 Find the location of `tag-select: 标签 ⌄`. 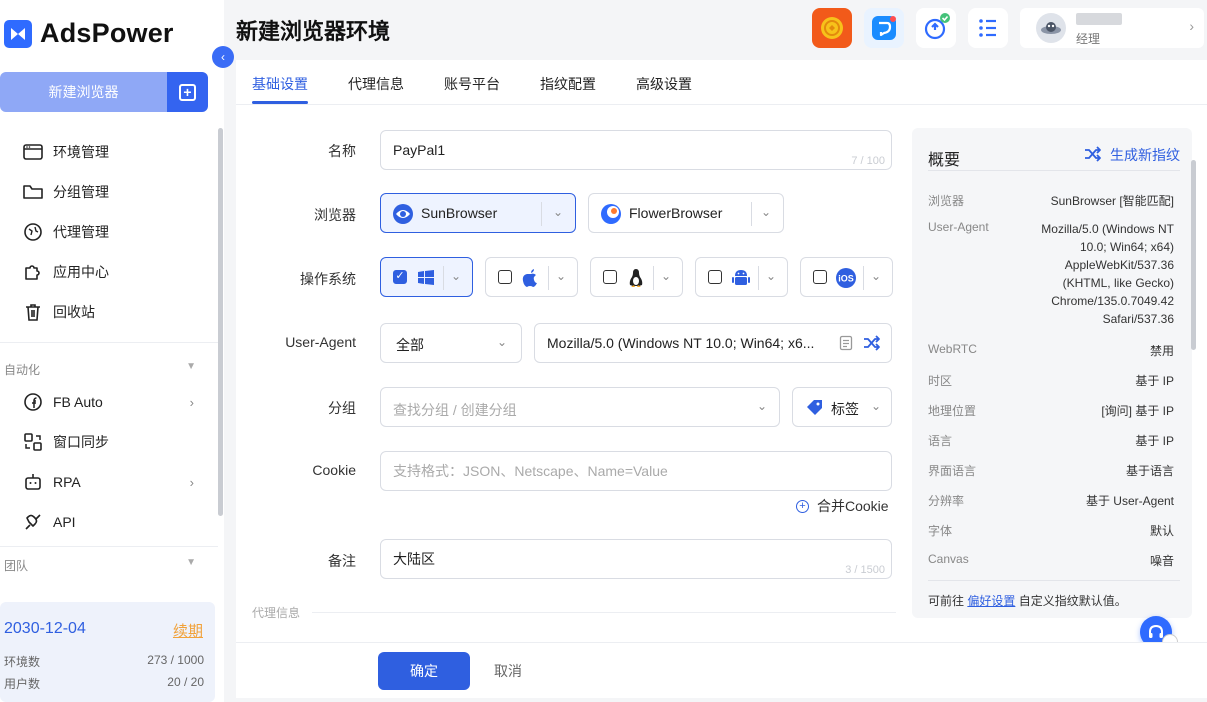

tag-select: 标签 ⌄ is located at coordinates (842, 407).